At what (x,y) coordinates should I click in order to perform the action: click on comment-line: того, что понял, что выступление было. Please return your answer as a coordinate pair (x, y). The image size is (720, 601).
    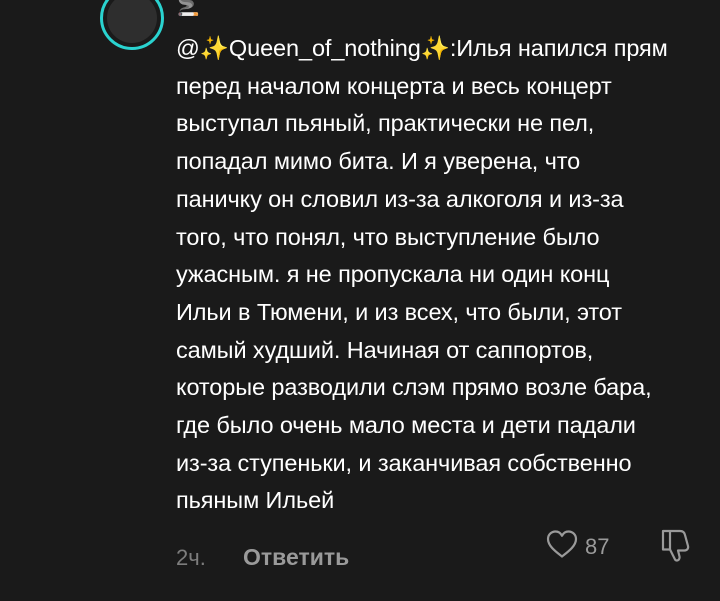
    Looking at the image, I should click on (388, 236).